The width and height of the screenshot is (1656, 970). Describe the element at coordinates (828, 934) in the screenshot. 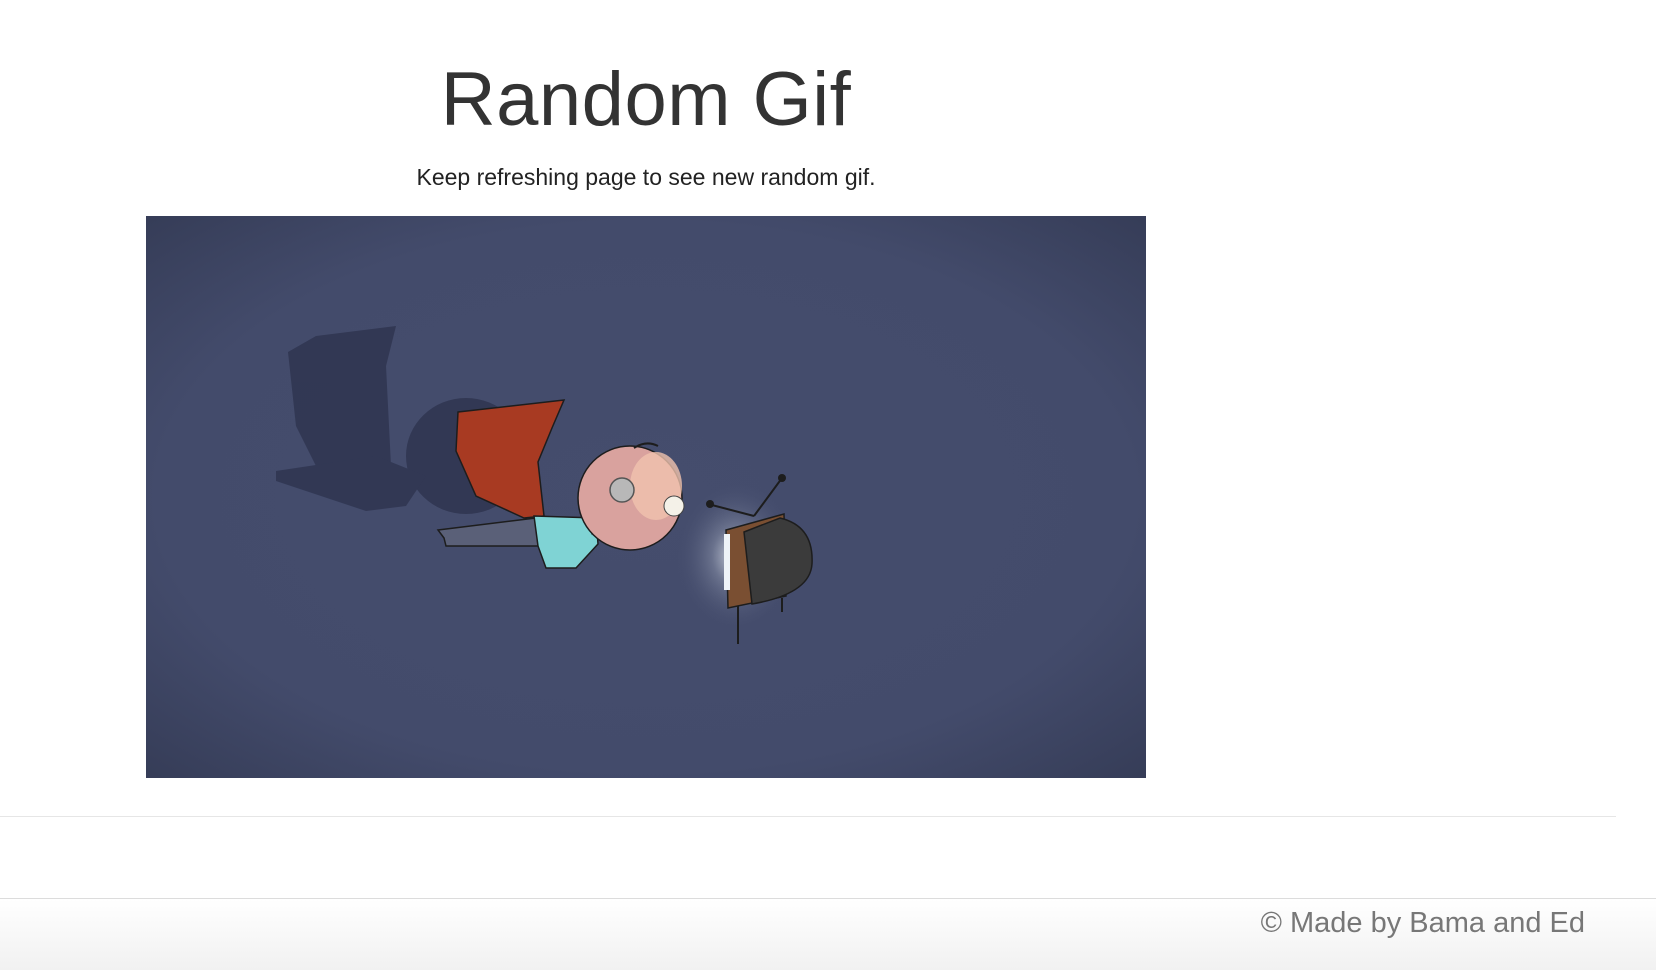

I see `footer: © Made by Bama and Ed` at that location.